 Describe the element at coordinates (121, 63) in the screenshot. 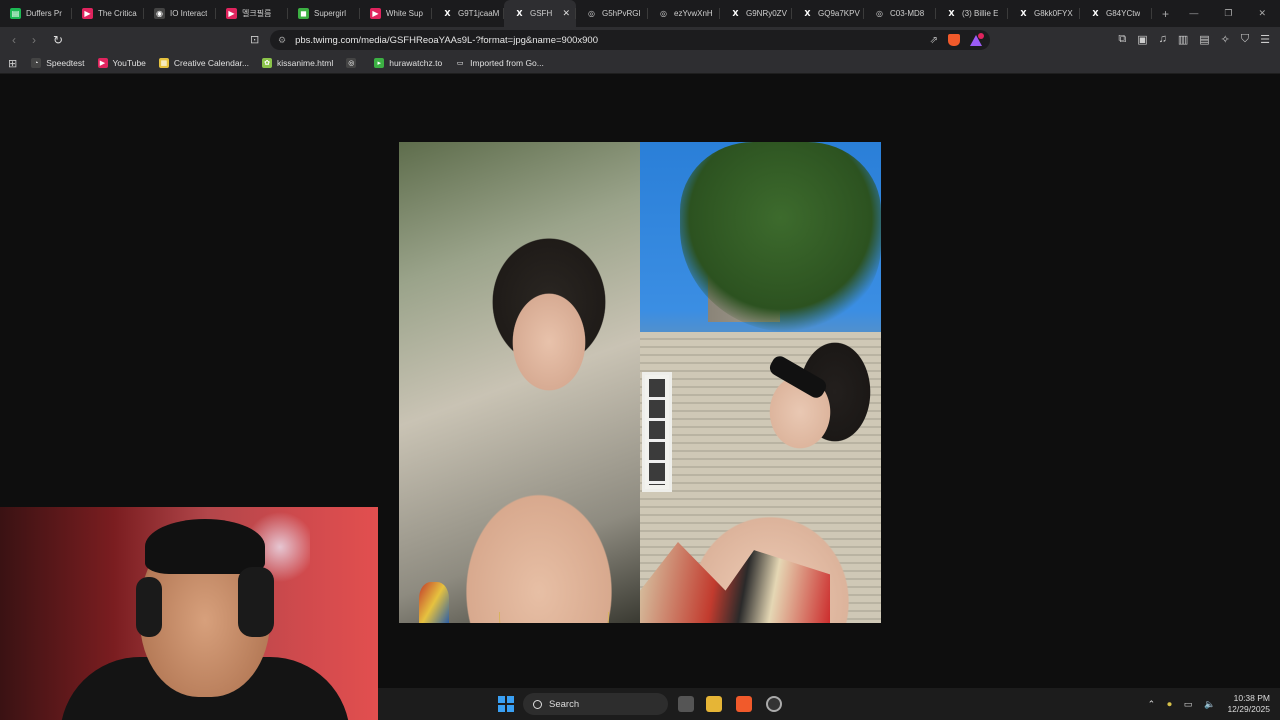

I see `bookmark-item: ▶ YouTube` at that location.